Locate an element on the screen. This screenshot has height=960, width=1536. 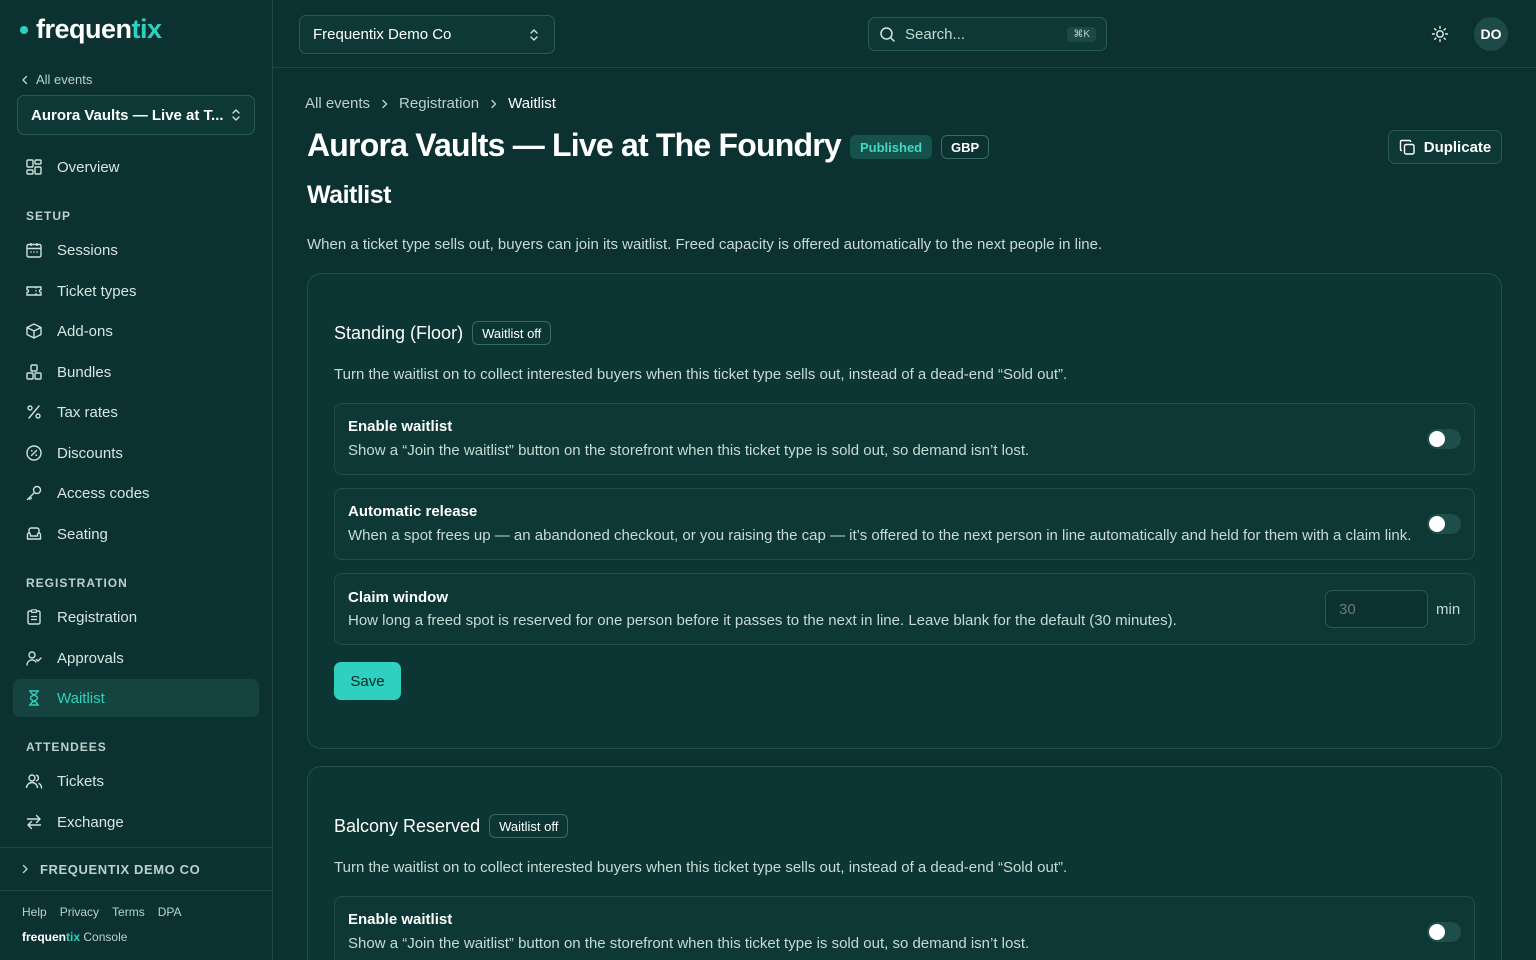
org-selector: Frequentix Demo Co is located at coordinates (427, 34).